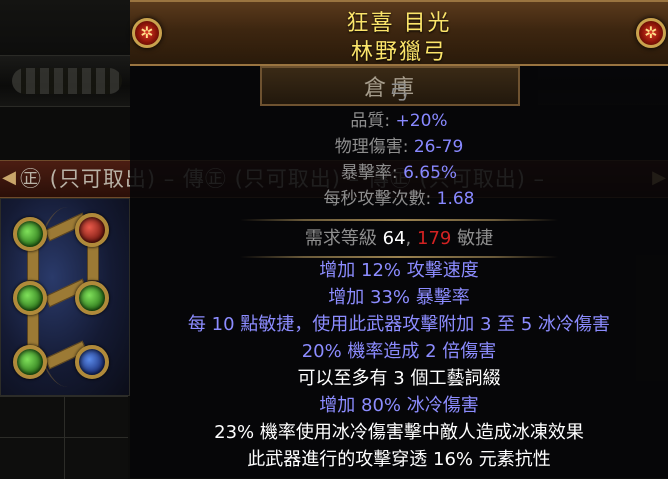 This screenshot has height=479, width=668. I want to click on property-line: 品質: +20%, so click(399, 121).